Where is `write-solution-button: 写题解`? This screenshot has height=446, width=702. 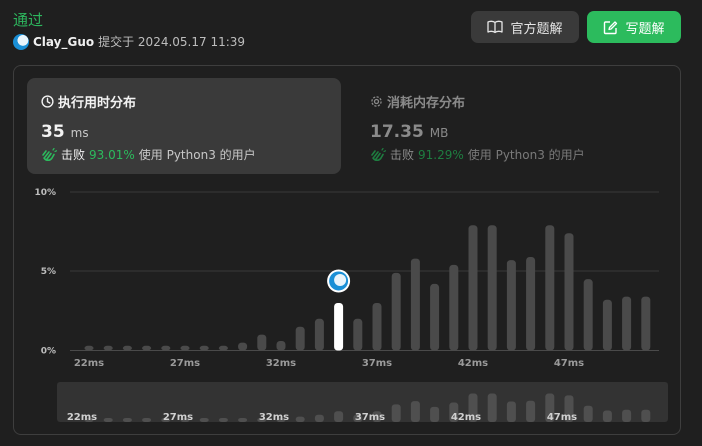 write-solution-button: 写题解 is located at coordinates (634, 27).